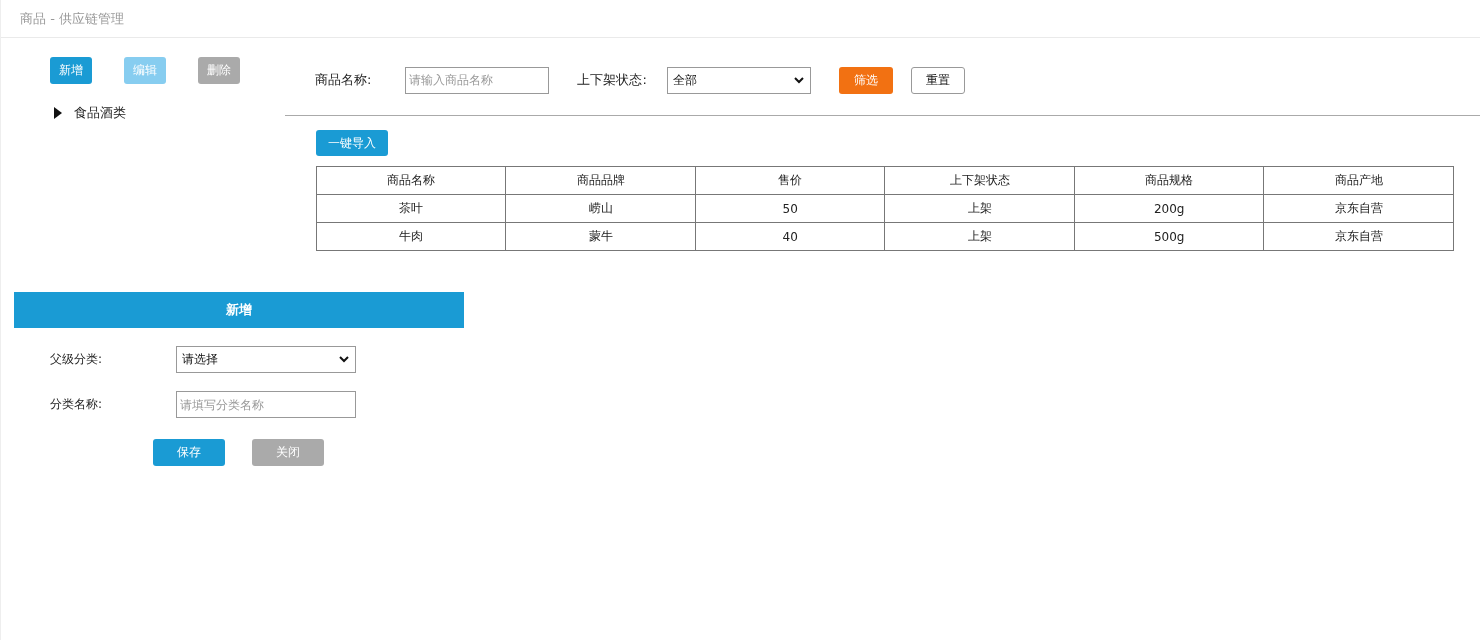 This screenshot has width=1480, height=640. Describe the element at coordinates (601, 180) in the screenshot. I see `column-header: 商品品牌` at that location.